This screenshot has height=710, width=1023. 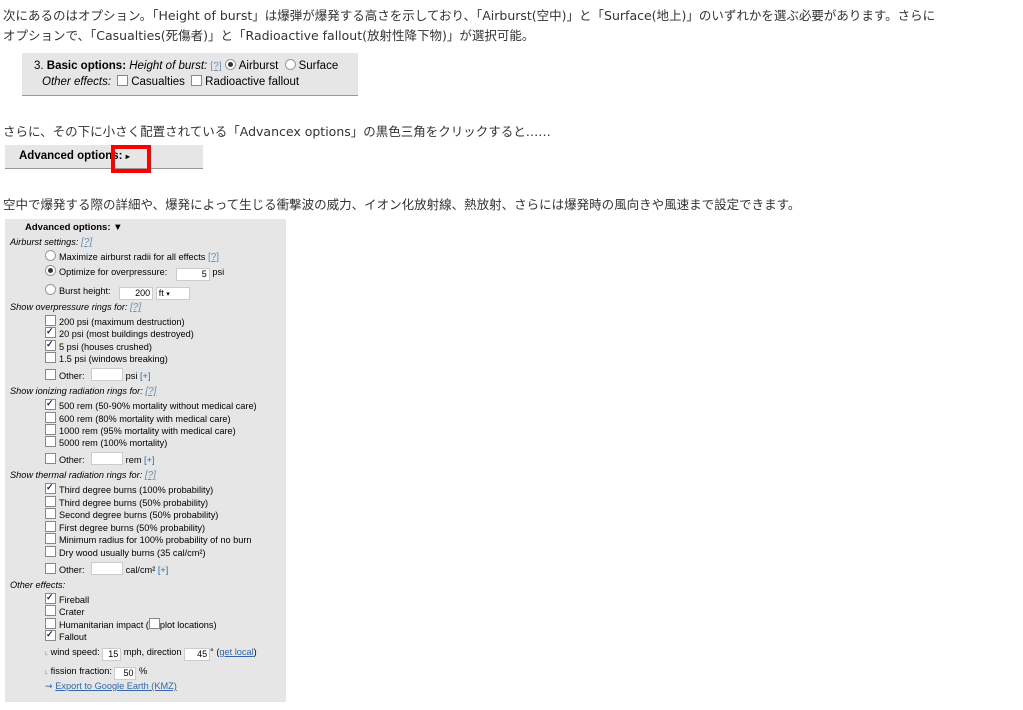 What do you see at coordinates (318, 66) in the screenshot?
I see `surface-label: Surface` at bounding box center [318, 66].